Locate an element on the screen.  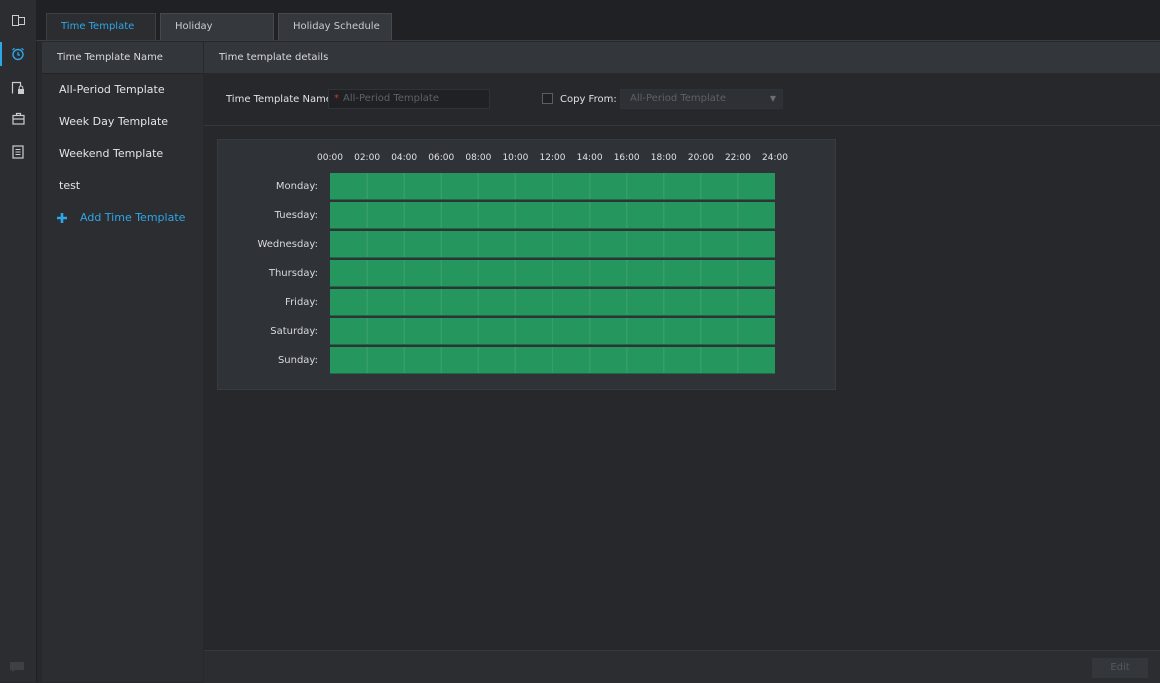
plus-icon is located at coordinates (62, 218).